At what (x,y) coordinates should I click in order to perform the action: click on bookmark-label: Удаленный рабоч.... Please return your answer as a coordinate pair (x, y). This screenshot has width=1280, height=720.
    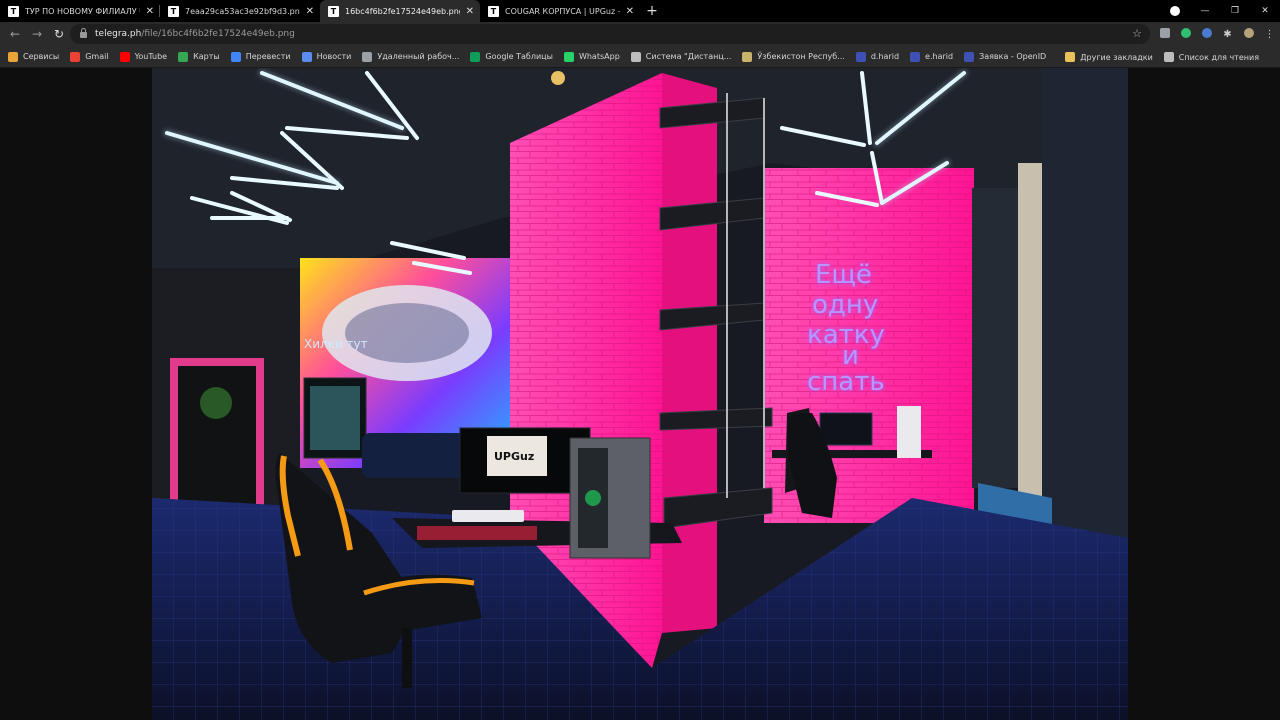
    Looking at the image, I should click on (418, 56).